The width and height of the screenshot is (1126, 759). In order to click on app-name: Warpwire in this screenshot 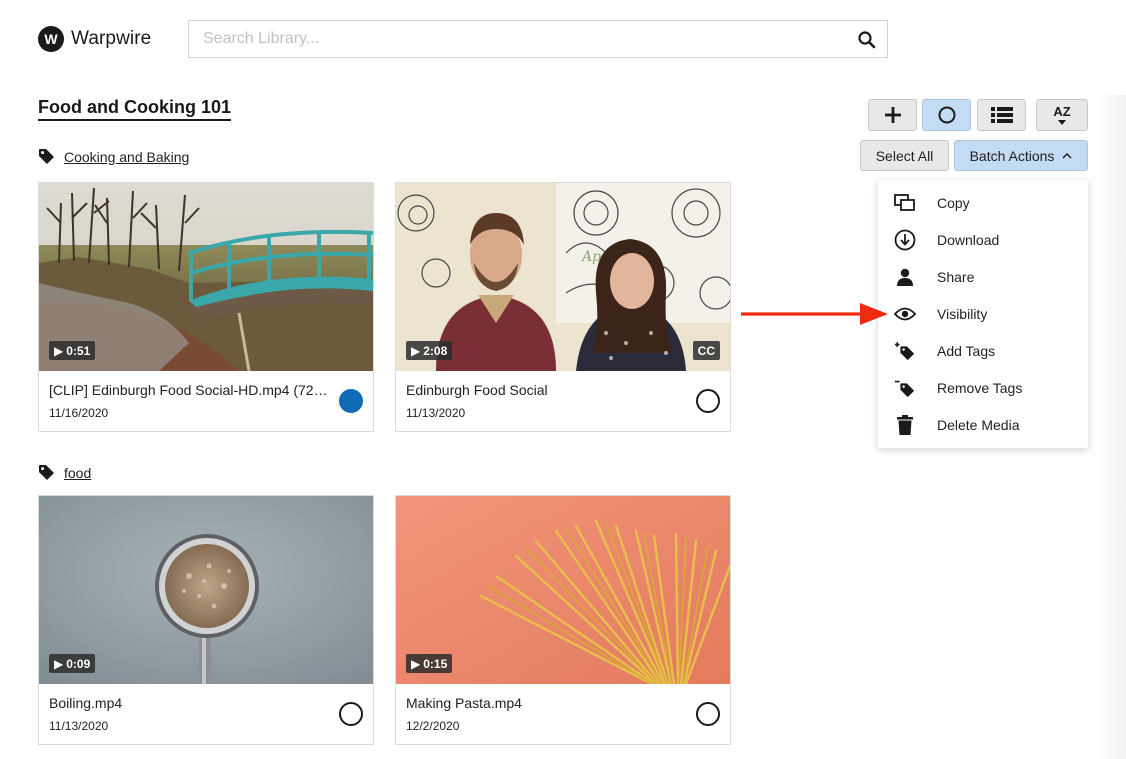, I will do `click(111, 38)`.